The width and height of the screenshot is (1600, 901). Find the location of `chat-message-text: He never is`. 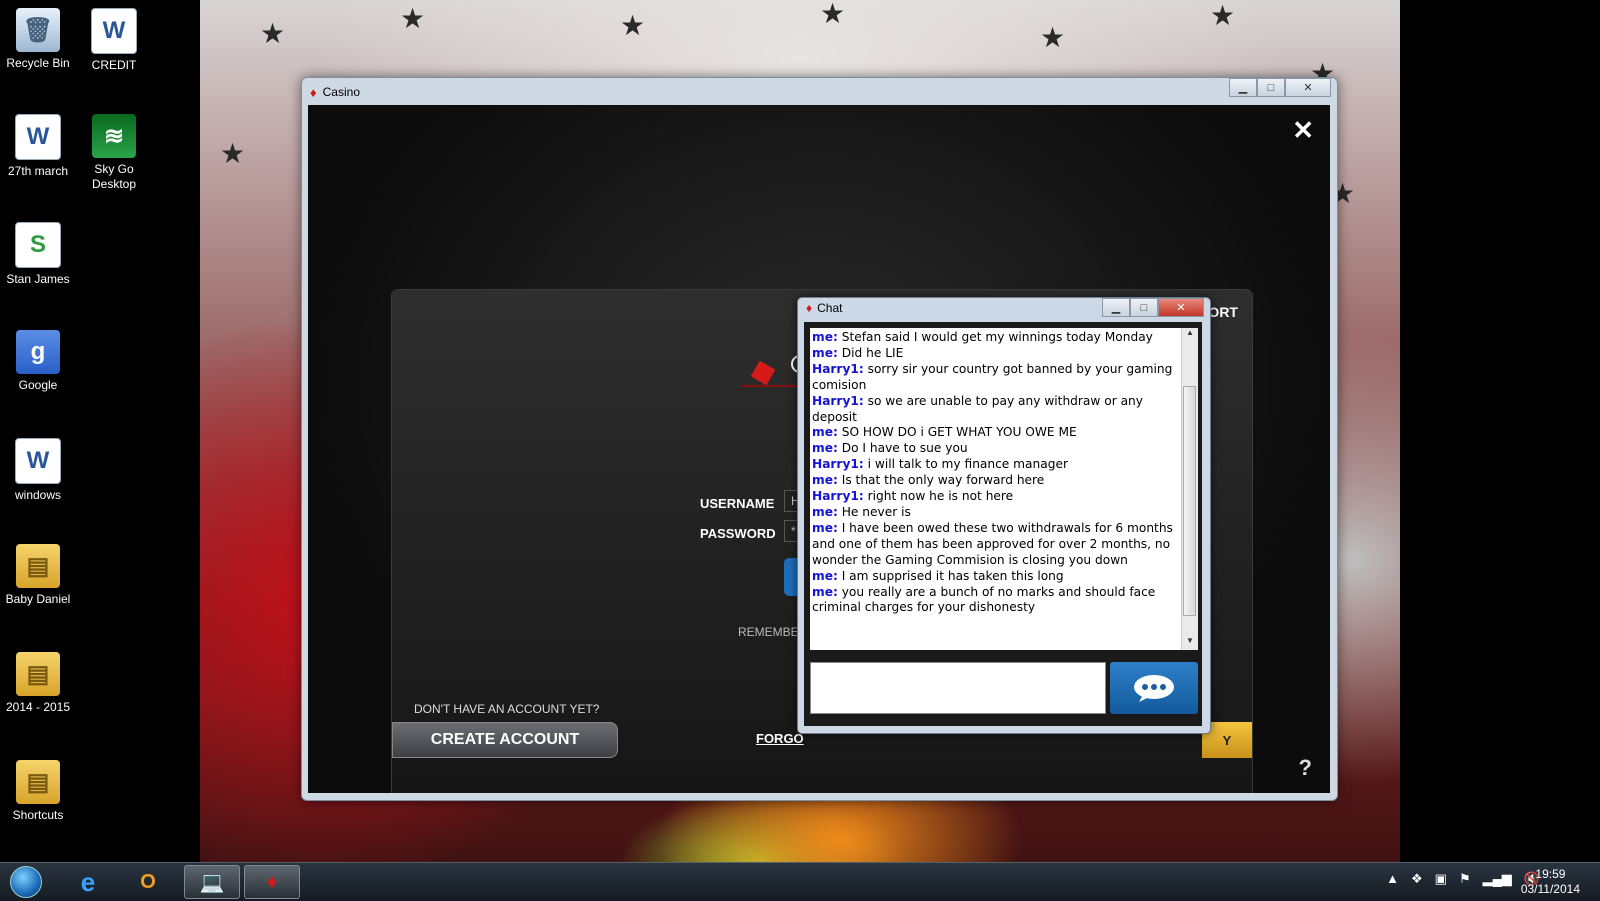

chat-message-text: He never is is located at coordinates (876, 511).